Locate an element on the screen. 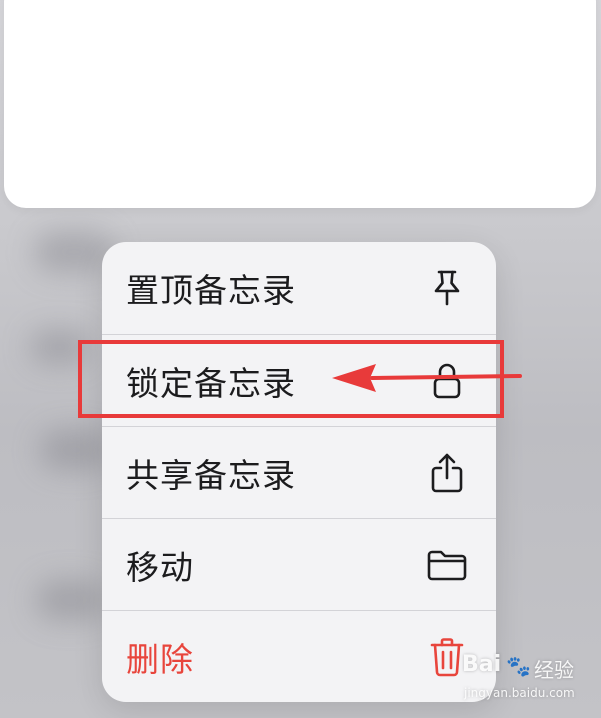  menu-item-label: 移动 is located at coordinates (160, 567).